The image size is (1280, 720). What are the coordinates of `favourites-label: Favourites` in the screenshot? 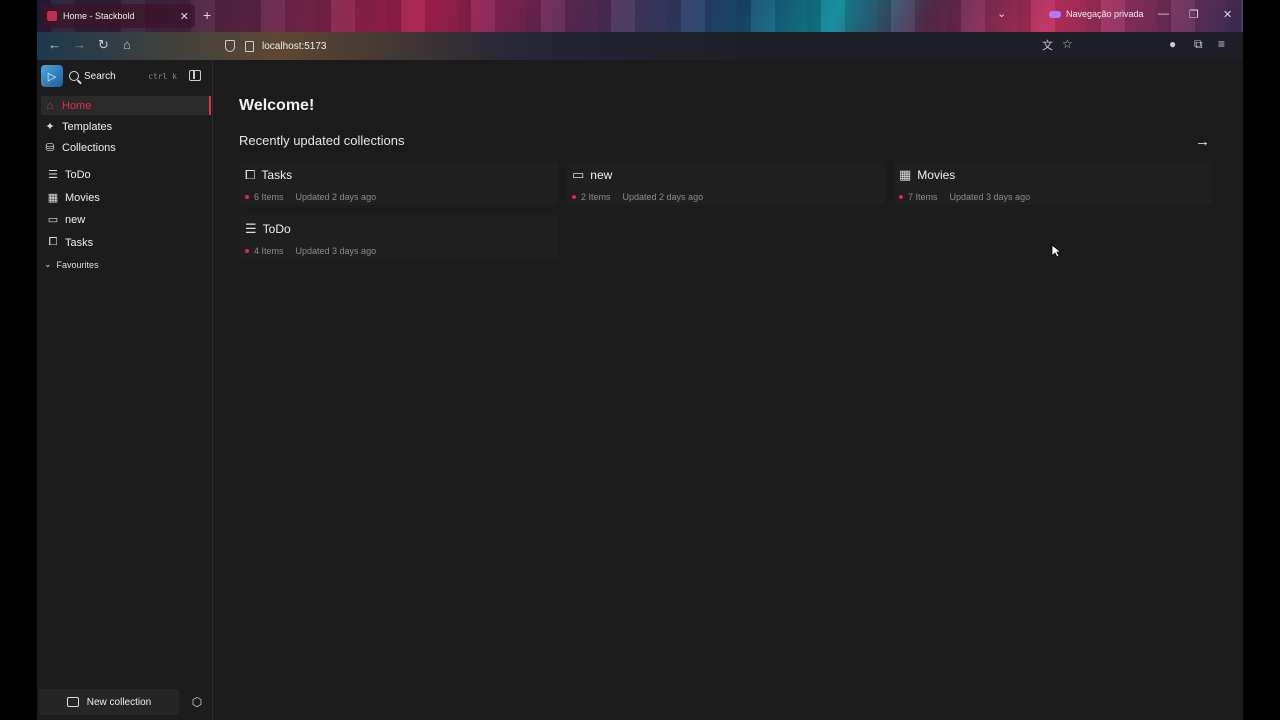 It's located at (77, 264).